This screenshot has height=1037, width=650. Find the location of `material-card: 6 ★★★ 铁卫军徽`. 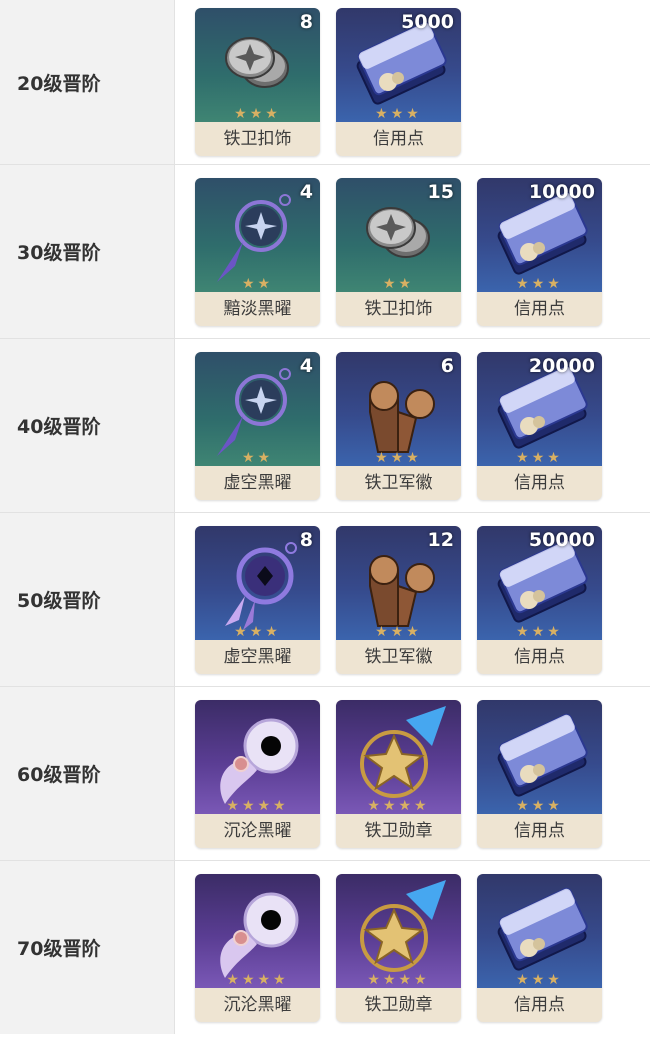

material-card: 6 ★★★ 铁卫军徽 is located at coordinates (398, 425).